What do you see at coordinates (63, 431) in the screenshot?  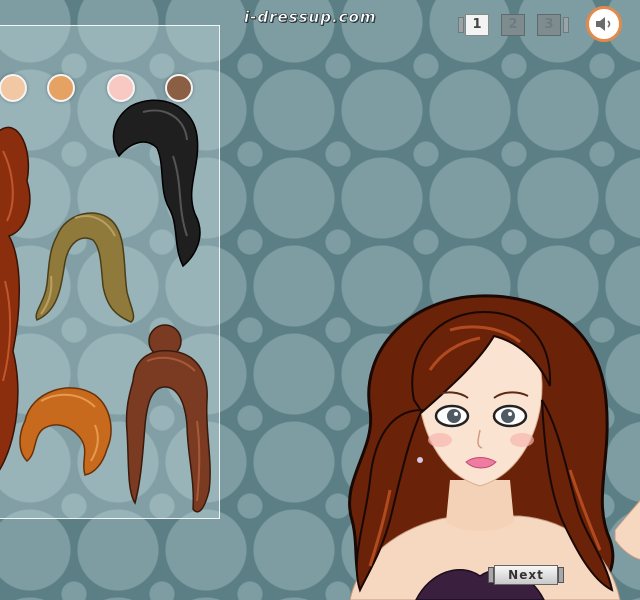 I see `hairstyle-option-copper-short` at bounding box center [63, 431].